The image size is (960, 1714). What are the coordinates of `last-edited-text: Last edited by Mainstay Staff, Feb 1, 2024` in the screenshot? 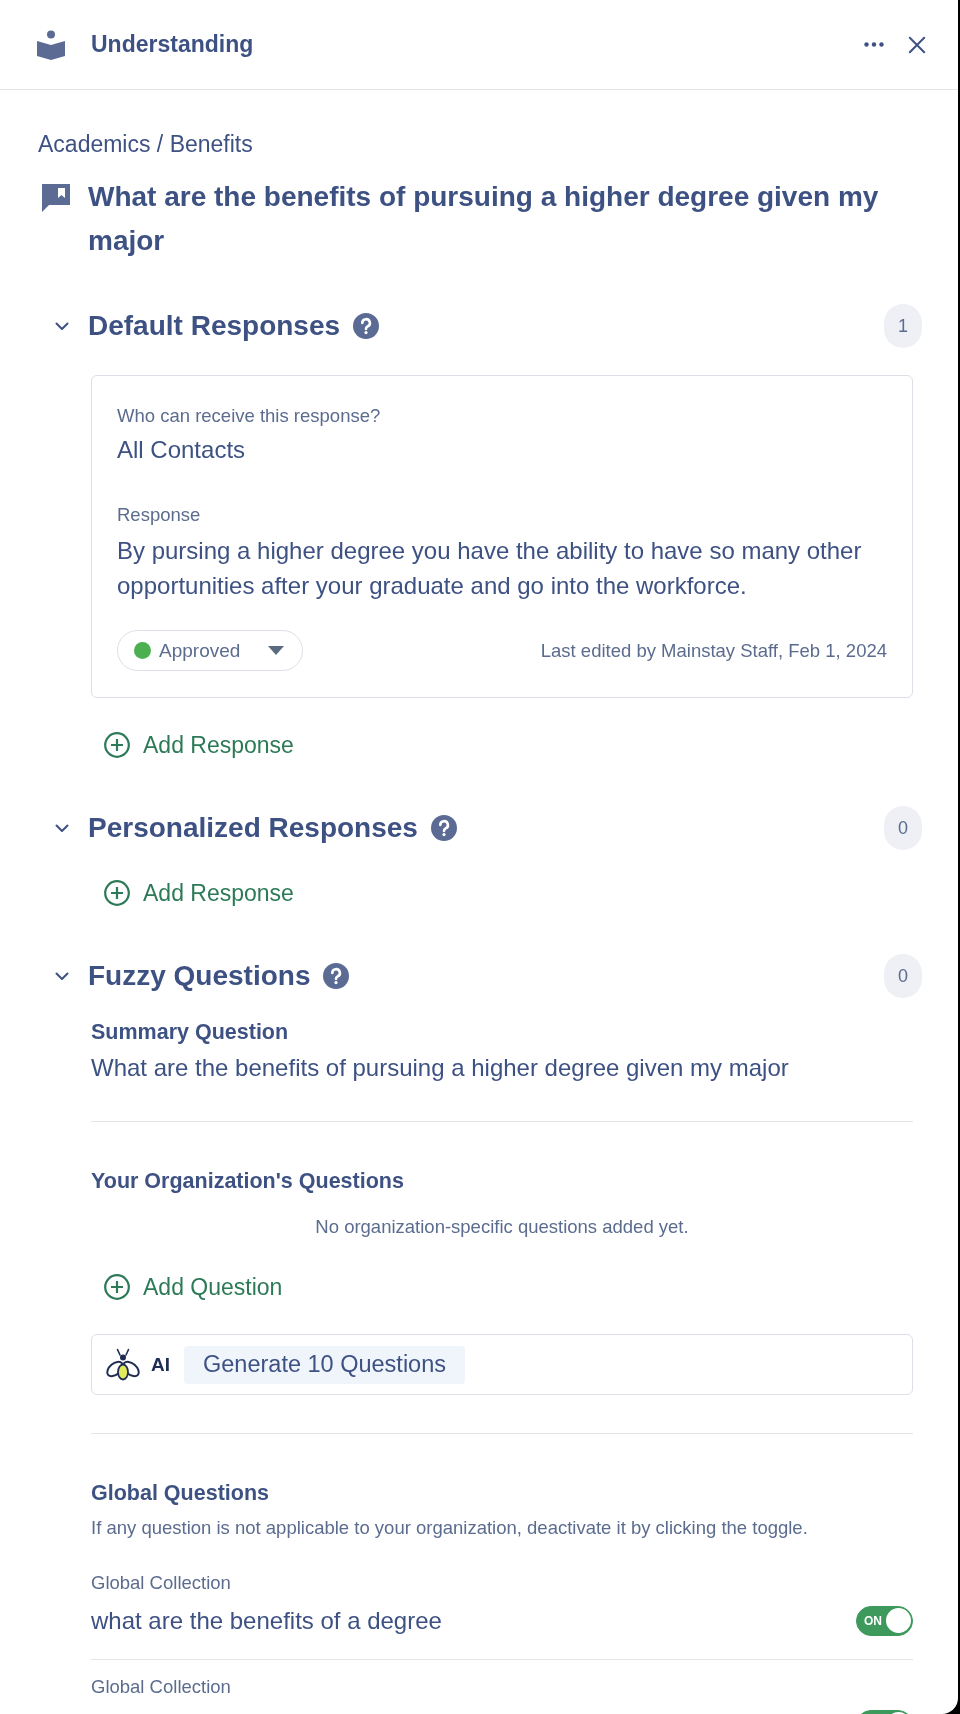 It's located at (713, 650).